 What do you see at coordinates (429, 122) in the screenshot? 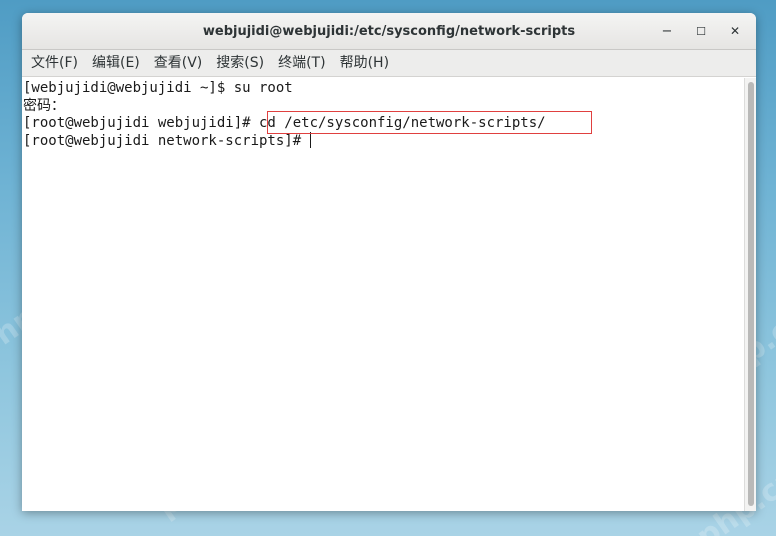
I see `command-highlight-box` at bounding box center [429, 122].